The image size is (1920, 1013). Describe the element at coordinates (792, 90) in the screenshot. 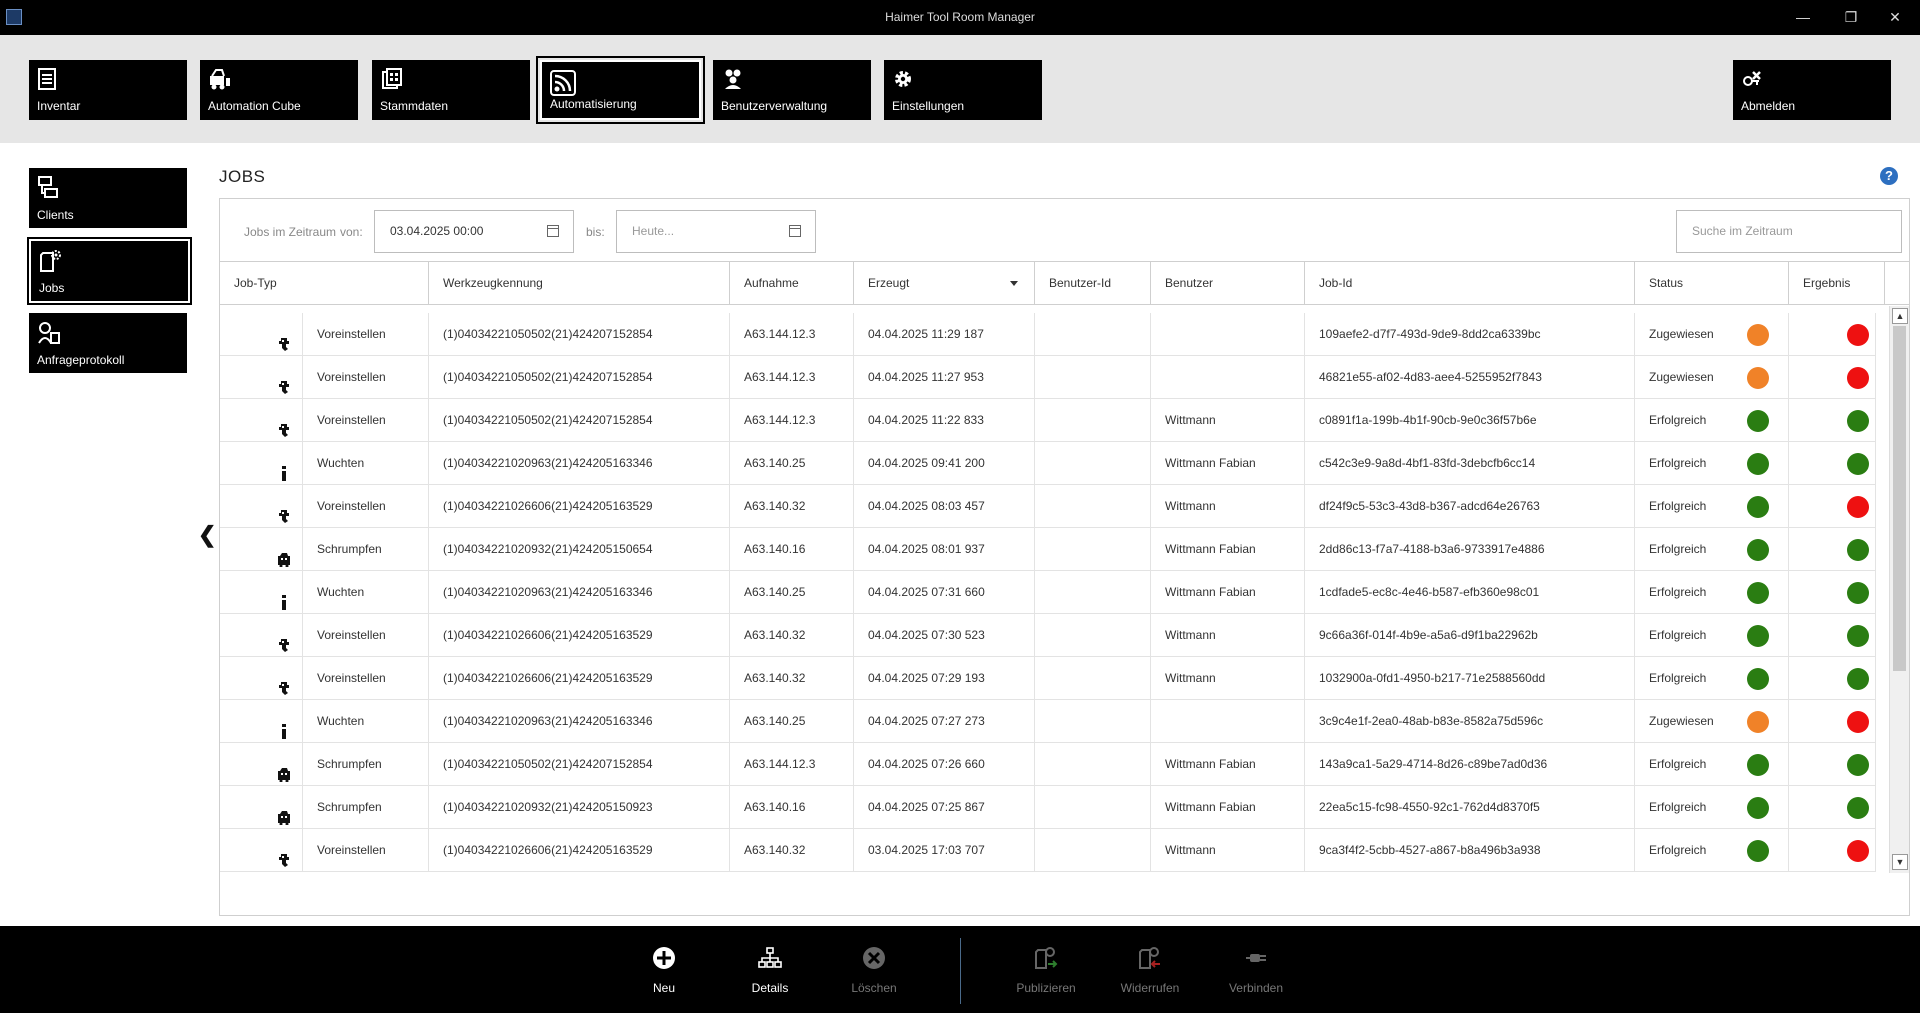

I see `nav-benutzerverwaltung: Benutzerverwaltung` at that location.